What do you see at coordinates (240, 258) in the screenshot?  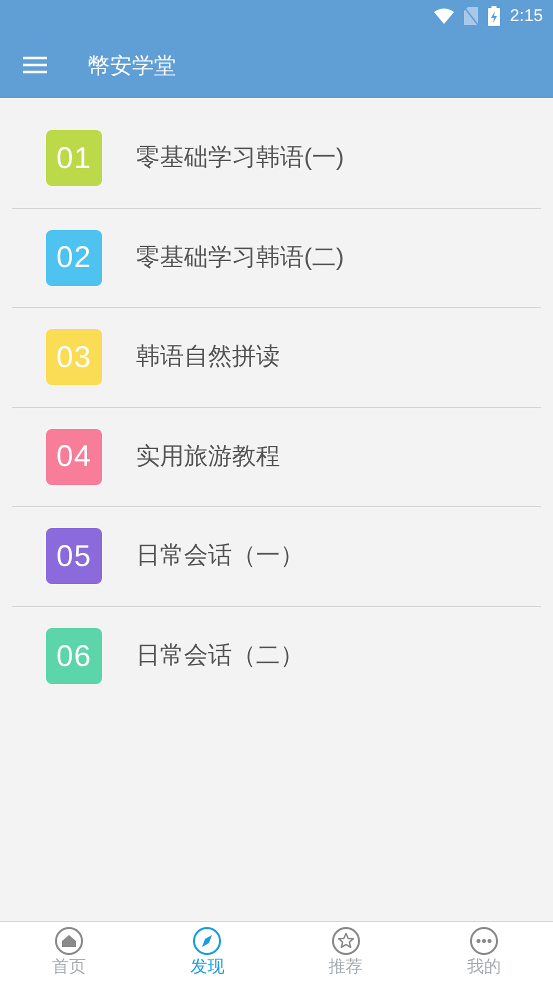 I see `course-title: 零基础学习韩语(二)` at bounding box center [240, 258].